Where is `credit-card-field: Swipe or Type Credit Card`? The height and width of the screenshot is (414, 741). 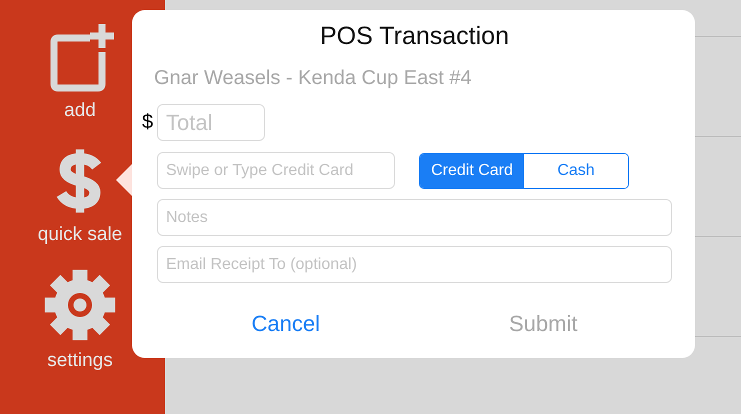
credit-card-field: Swipe or Type Credit Card is located at coordinates (276, 170).